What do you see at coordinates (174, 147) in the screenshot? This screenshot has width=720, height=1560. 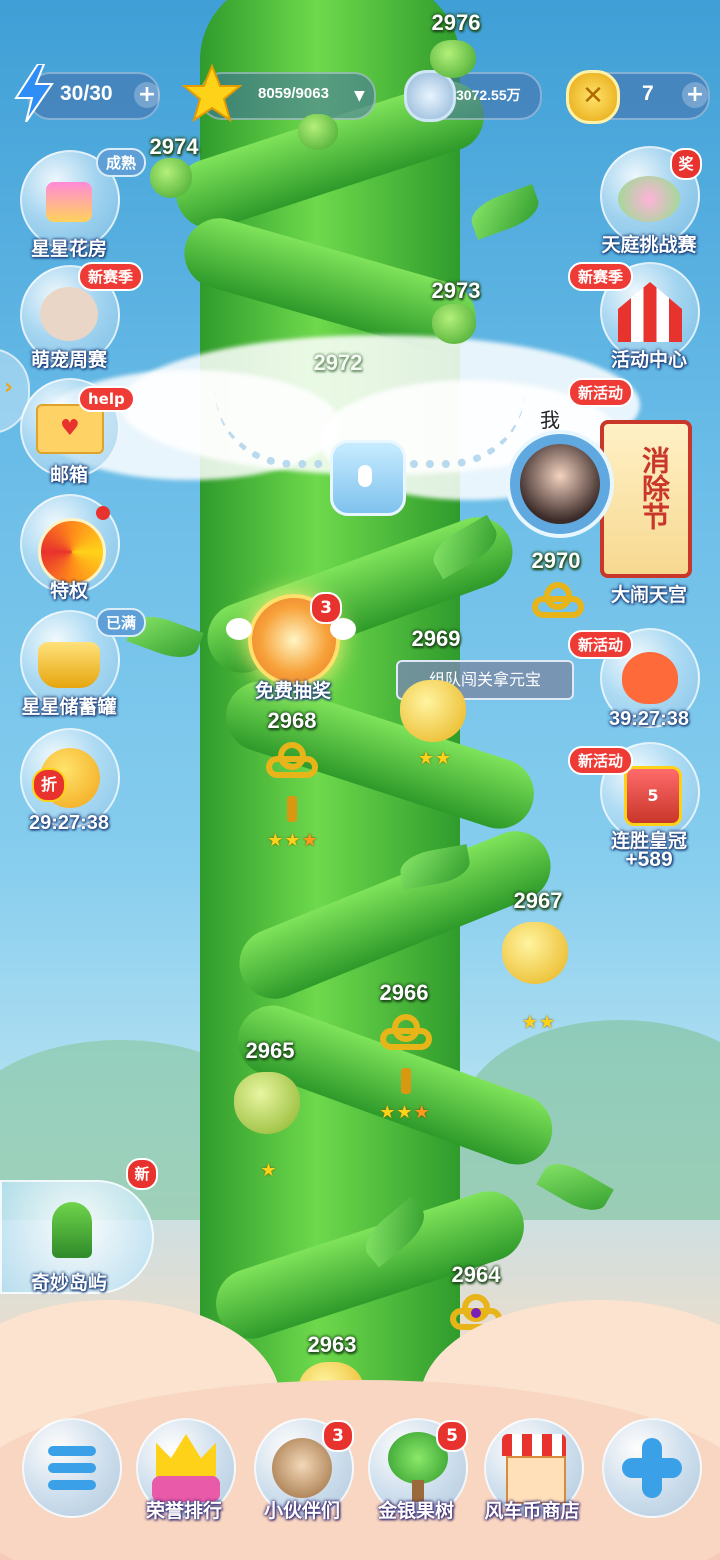 I see `level-2974: 2974` at bounding box center [174, 147].